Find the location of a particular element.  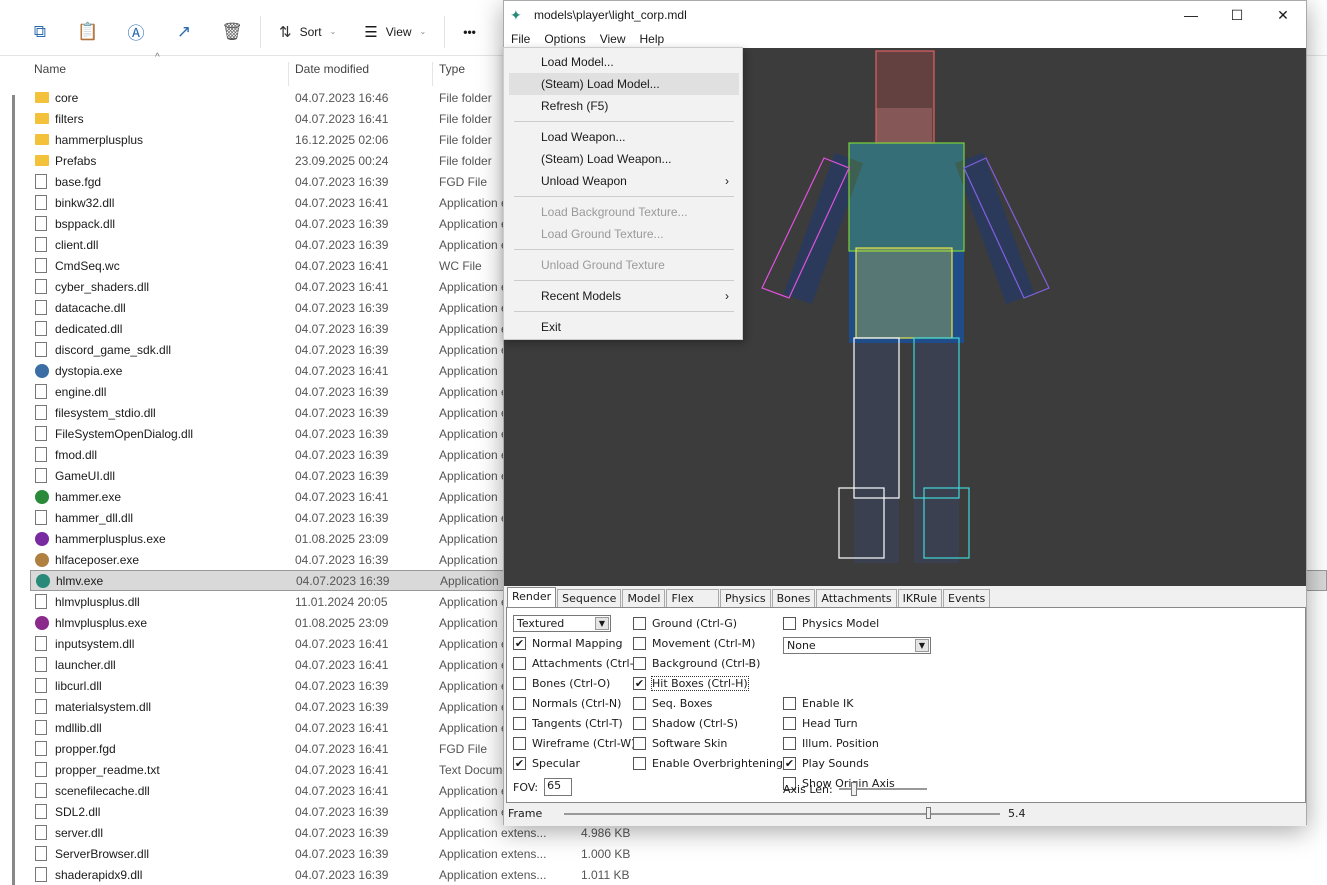

file-name: hammer_dll.dll is located at coordinates (94, 517).